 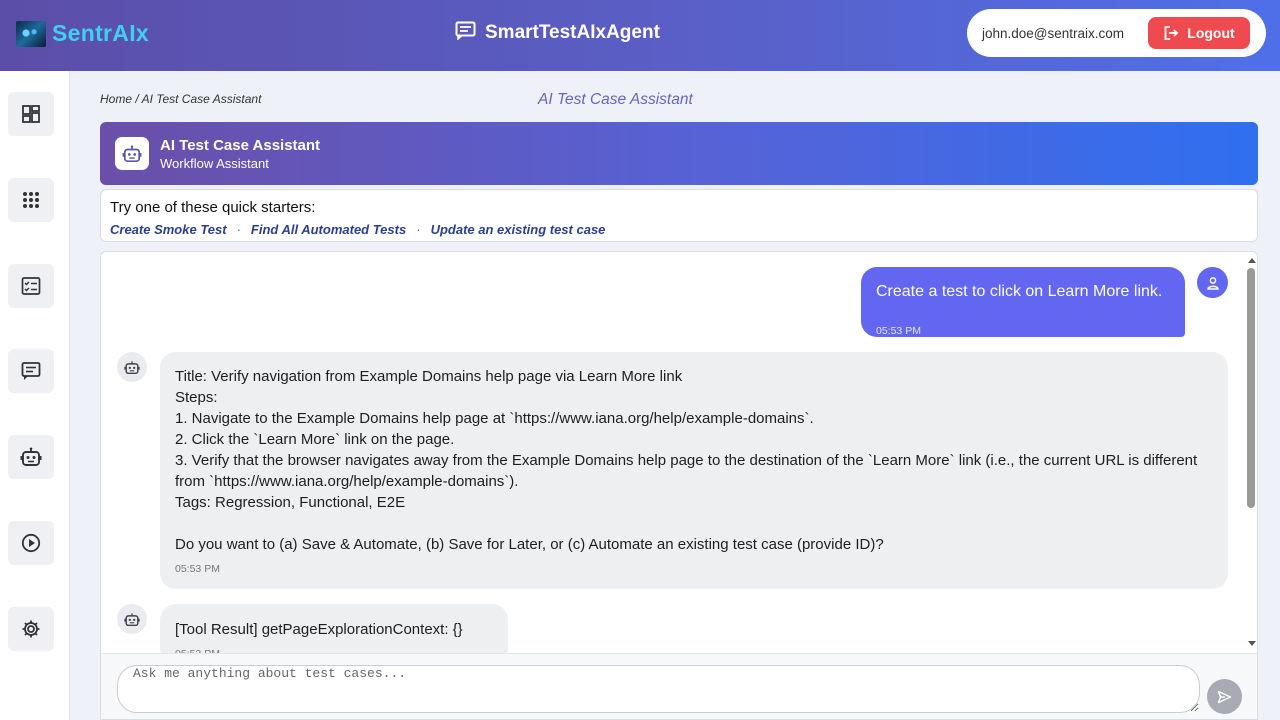 I want to click on scroll-thumb, so click(x=1251, y=388).